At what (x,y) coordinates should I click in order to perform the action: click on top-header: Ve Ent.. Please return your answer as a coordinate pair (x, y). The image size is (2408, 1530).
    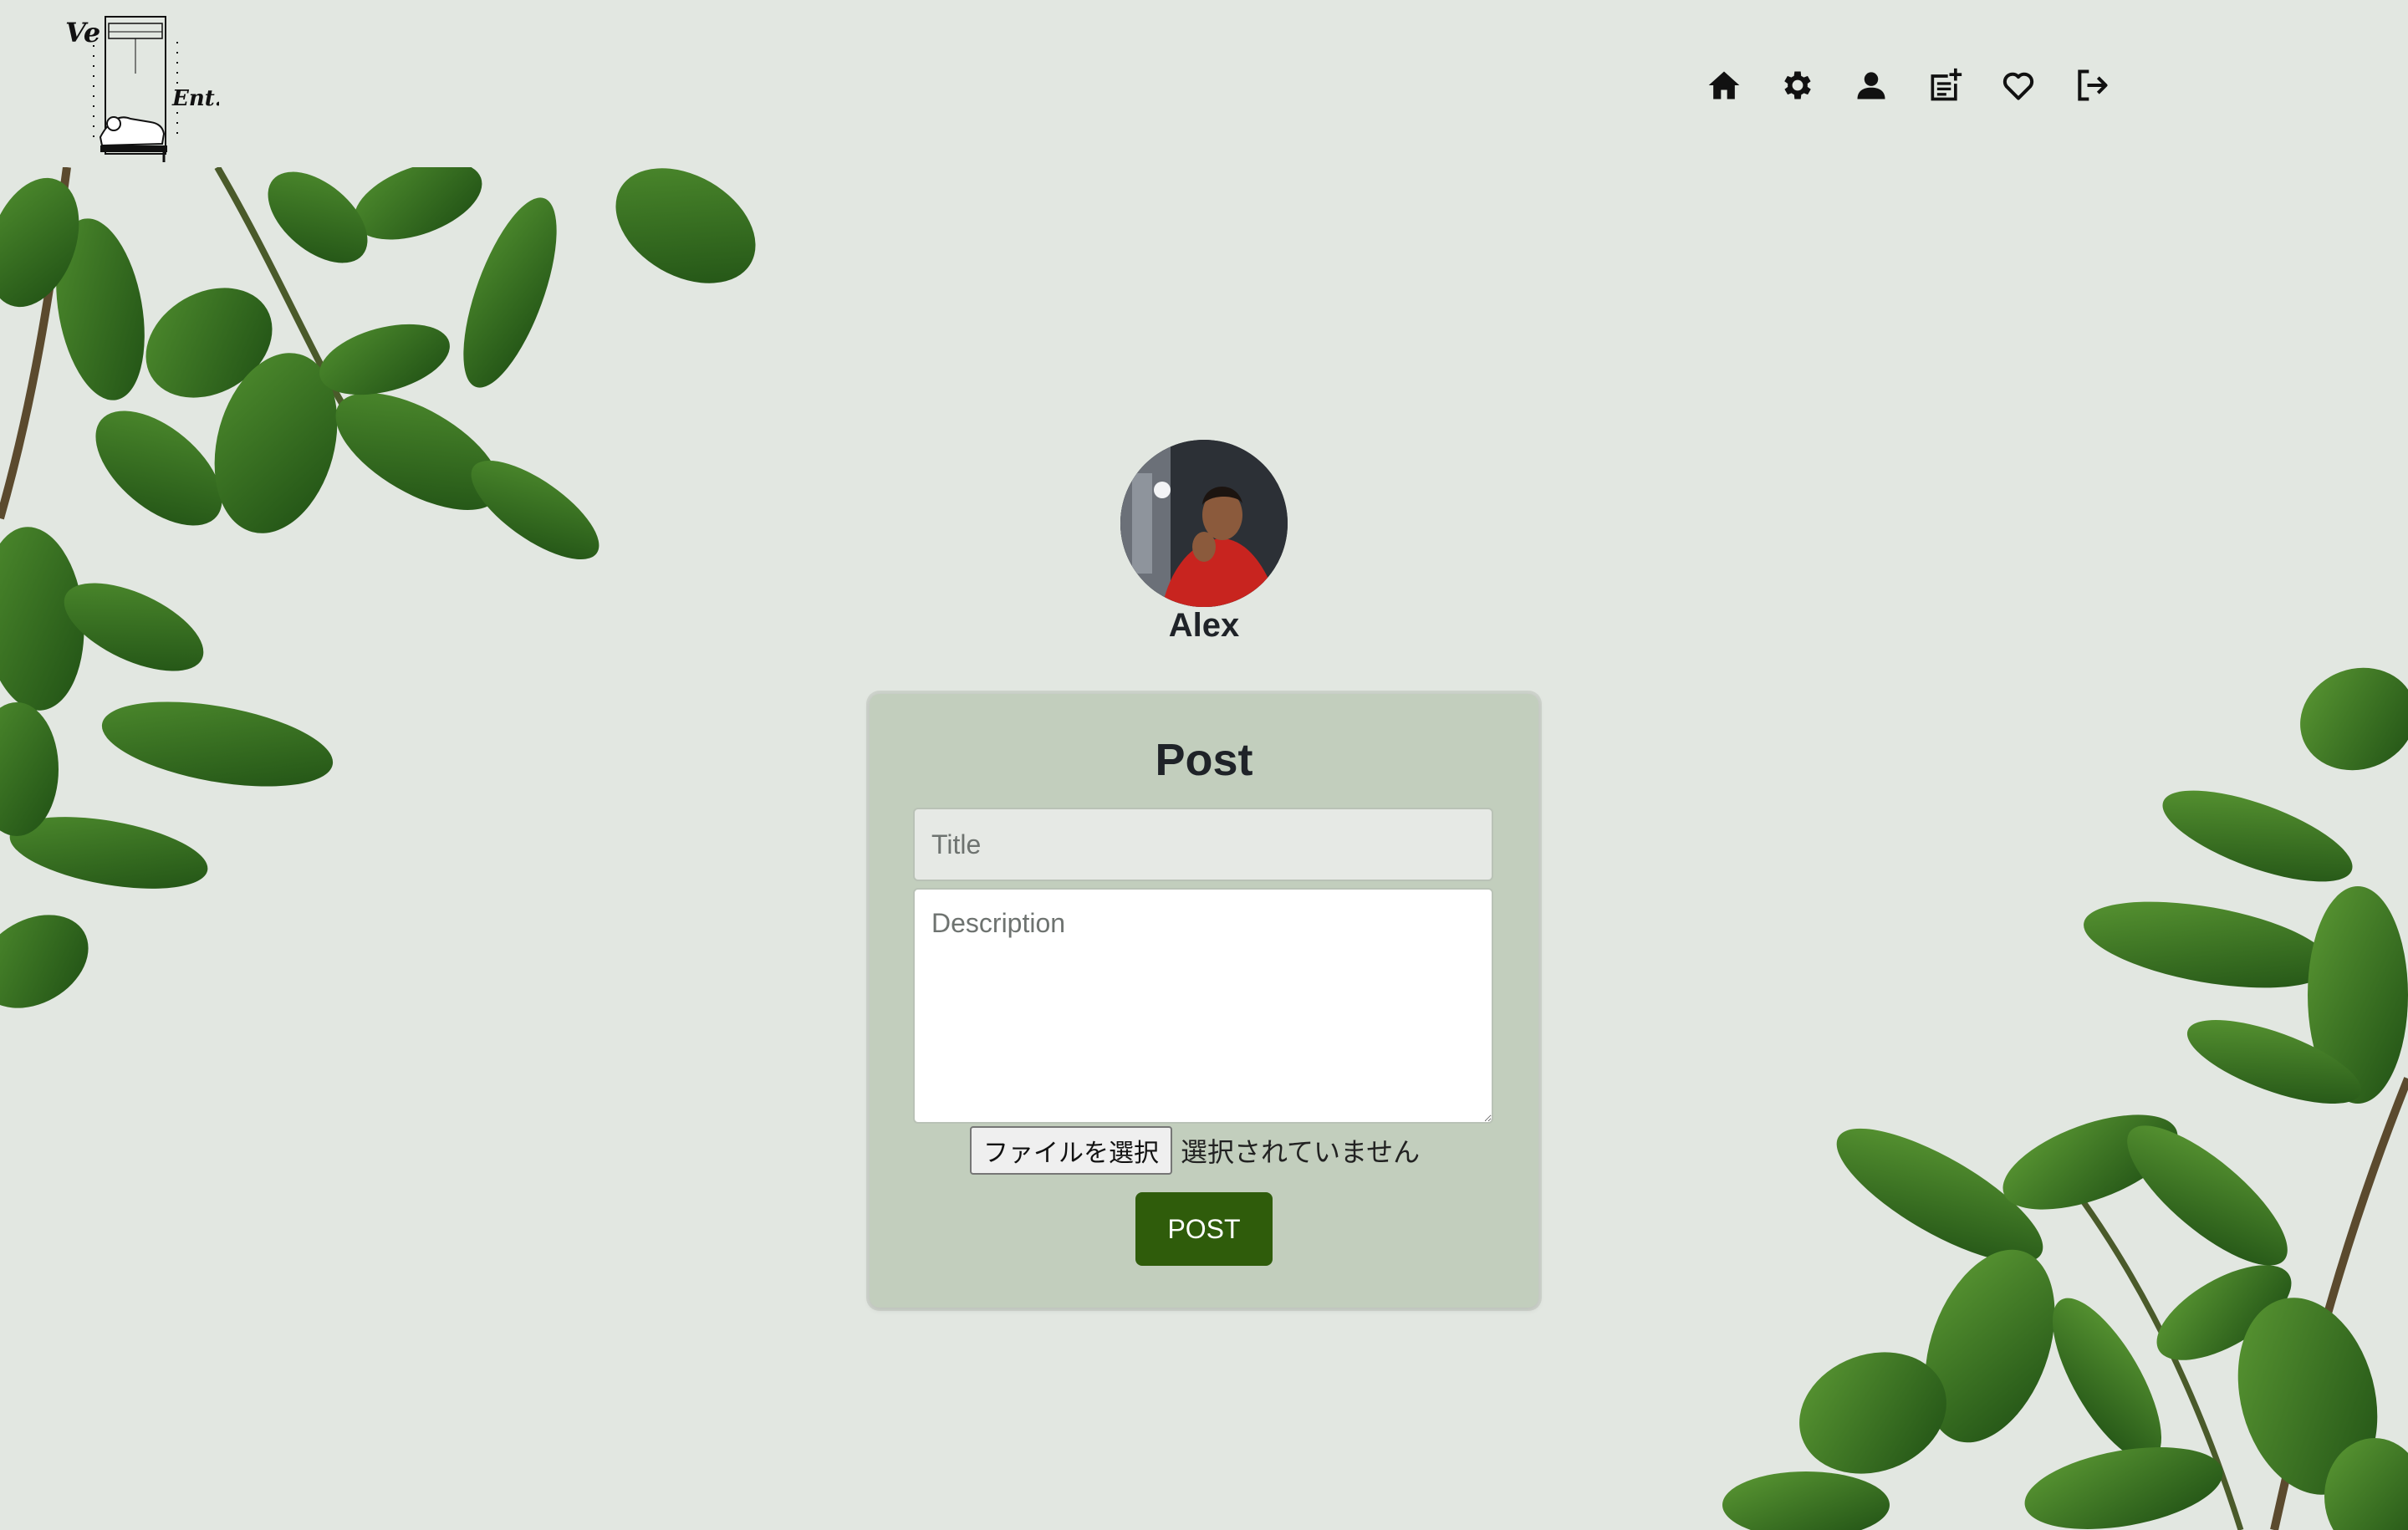
    Looking at the image, I should click on (1204, 83).